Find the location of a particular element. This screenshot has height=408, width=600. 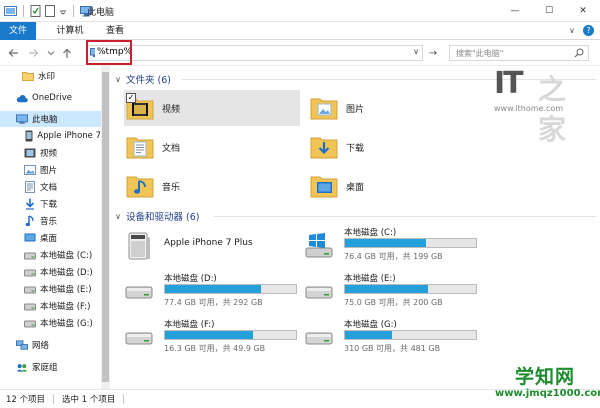

sidebar-item-label: 图片 is located at coordinates (49, 171).